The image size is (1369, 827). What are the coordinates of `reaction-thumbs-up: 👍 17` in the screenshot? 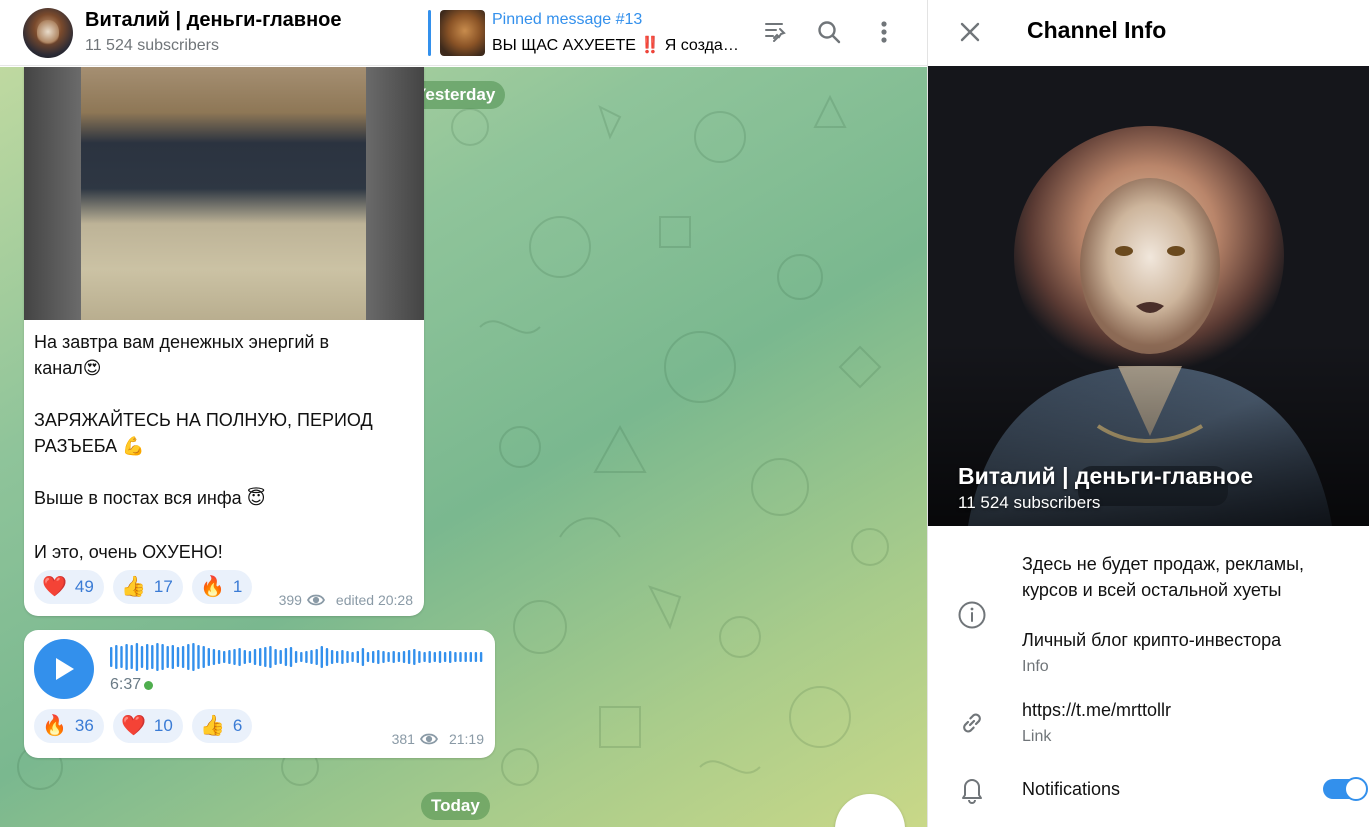 It's located at (148, 587).